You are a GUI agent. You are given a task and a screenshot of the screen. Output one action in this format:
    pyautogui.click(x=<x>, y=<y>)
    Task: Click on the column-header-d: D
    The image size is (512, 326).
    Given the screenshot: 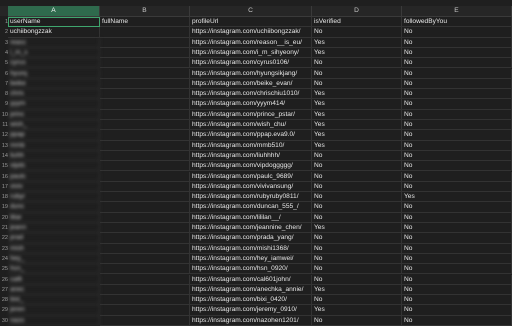 What is the action you would take?
    pyautogui.click(x=357, y=11)
    